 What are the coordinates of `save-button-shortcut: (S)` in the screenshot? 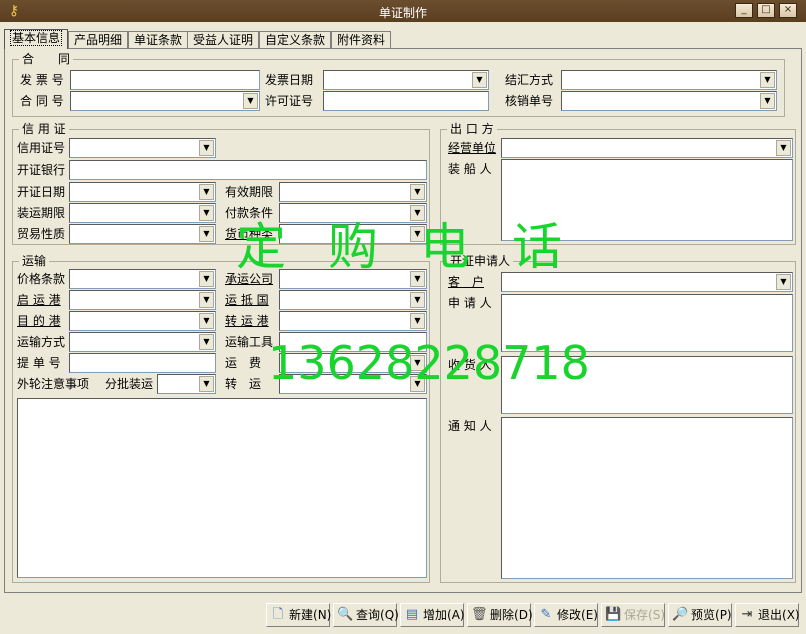 It's located at (656, 615).